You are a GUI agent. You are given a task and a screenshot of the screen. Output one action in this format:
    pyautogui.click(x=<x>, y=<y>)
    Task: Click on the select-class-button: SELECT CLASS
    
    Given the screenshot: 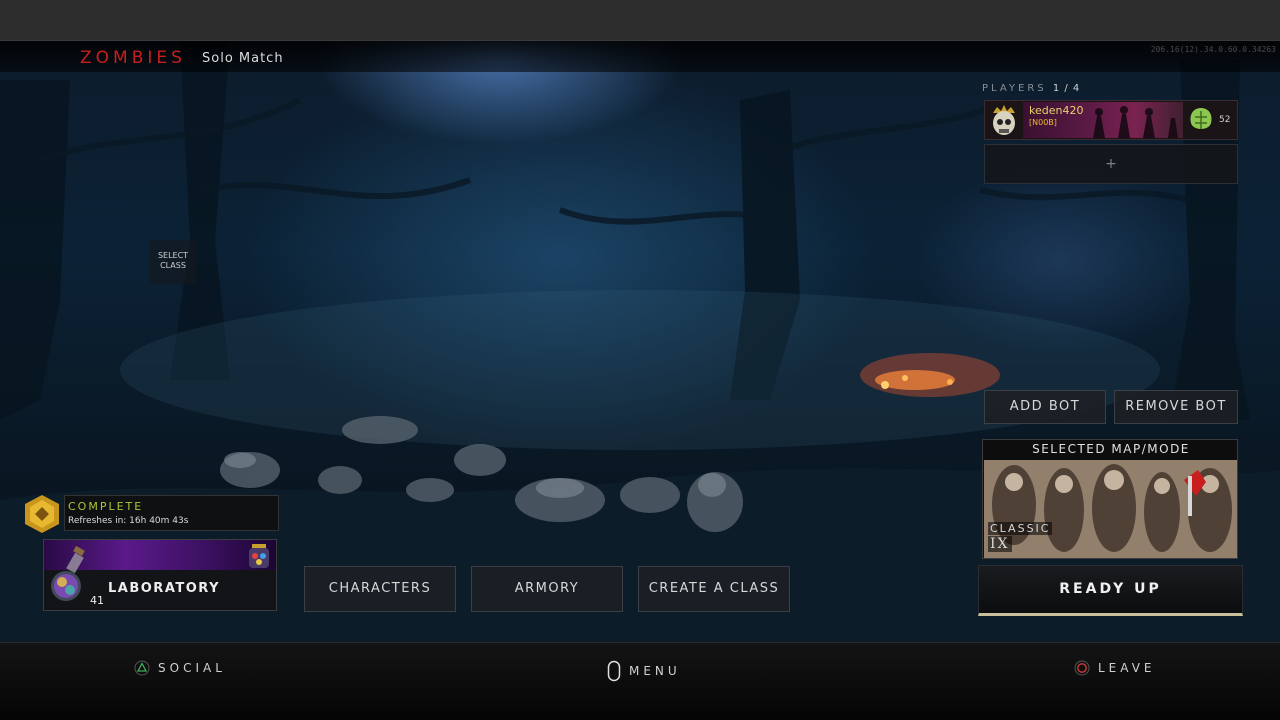 What is the action you would take?
    pyautogui.click(x=173, y=262)
    